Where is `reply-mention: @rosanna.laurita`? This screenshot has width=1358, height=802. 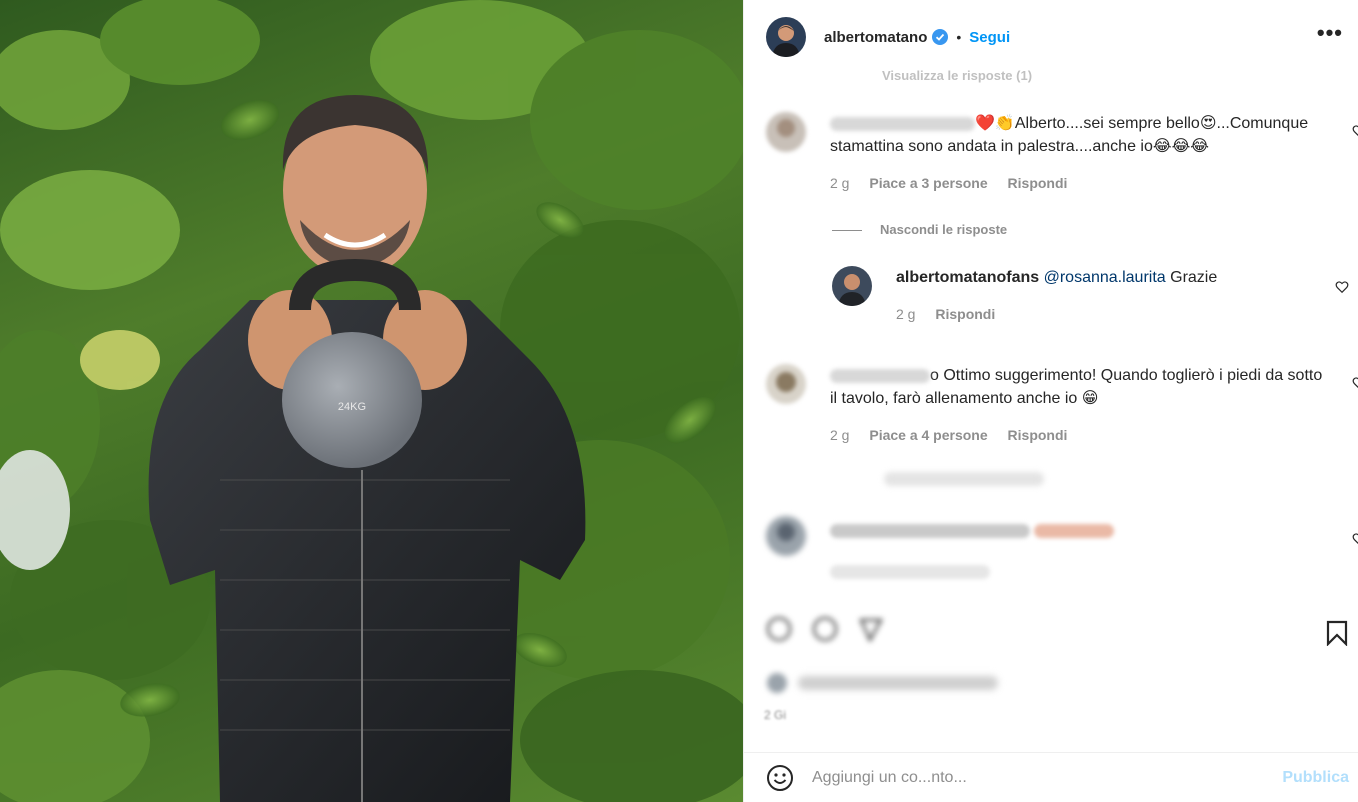
reply-mention: @rosanna.laurita is located at coordinates (1105, 277).